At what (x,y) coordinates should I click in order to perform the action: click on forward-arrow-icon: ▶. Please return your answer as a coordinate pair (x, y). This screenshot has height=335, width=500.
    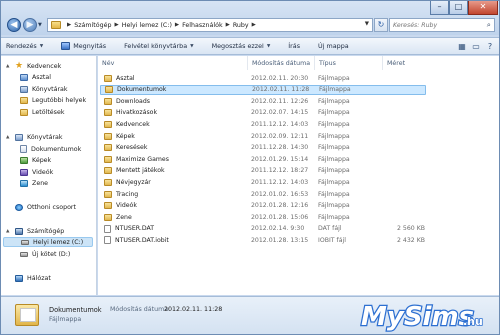
    Looking at the image, I should click on (30, 25).